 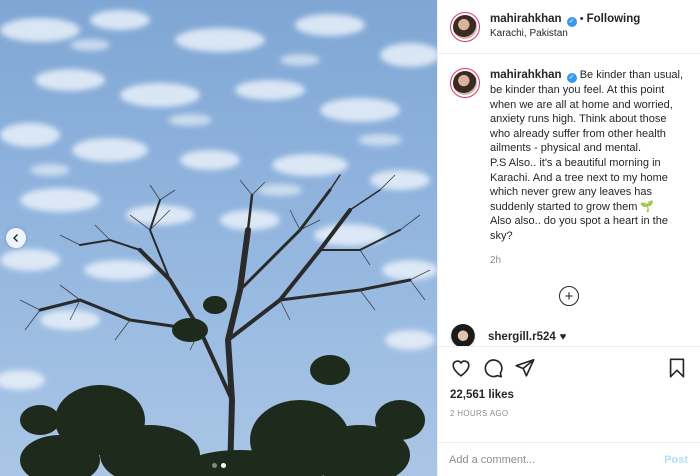 I want to click on caption-avatar, so click(x=465, y=83).